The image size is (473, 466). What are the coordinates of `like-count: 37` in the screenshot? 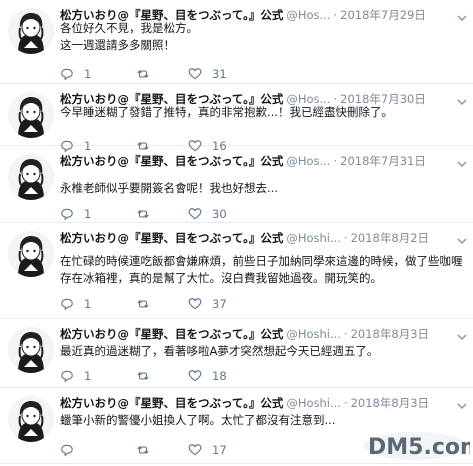 It's located at (219, 304).